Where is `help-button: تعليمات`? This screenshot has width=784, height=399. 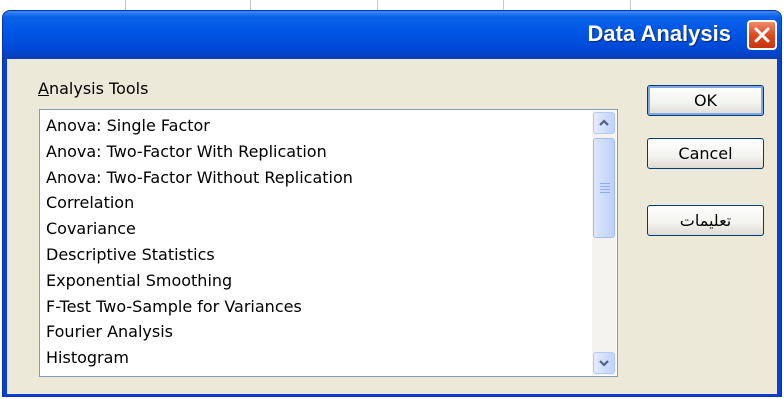
help-button: تعليمات is located at coordinates (705, 220).